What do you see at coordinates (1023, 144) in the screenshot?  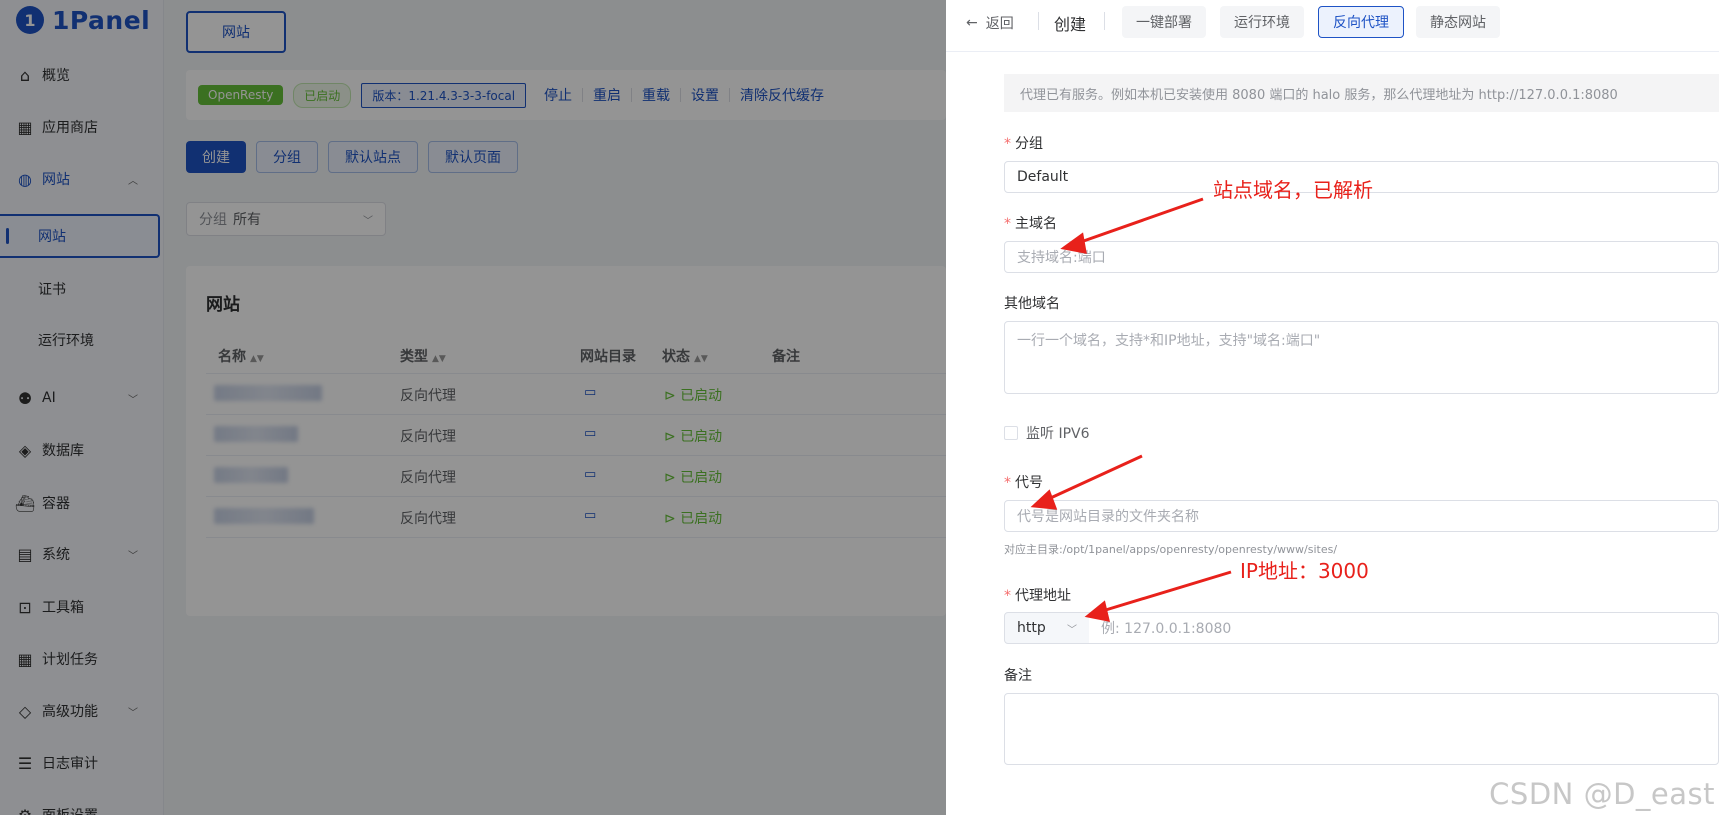 I see `group-label: * 分组` at bounding box center [1023, 144].